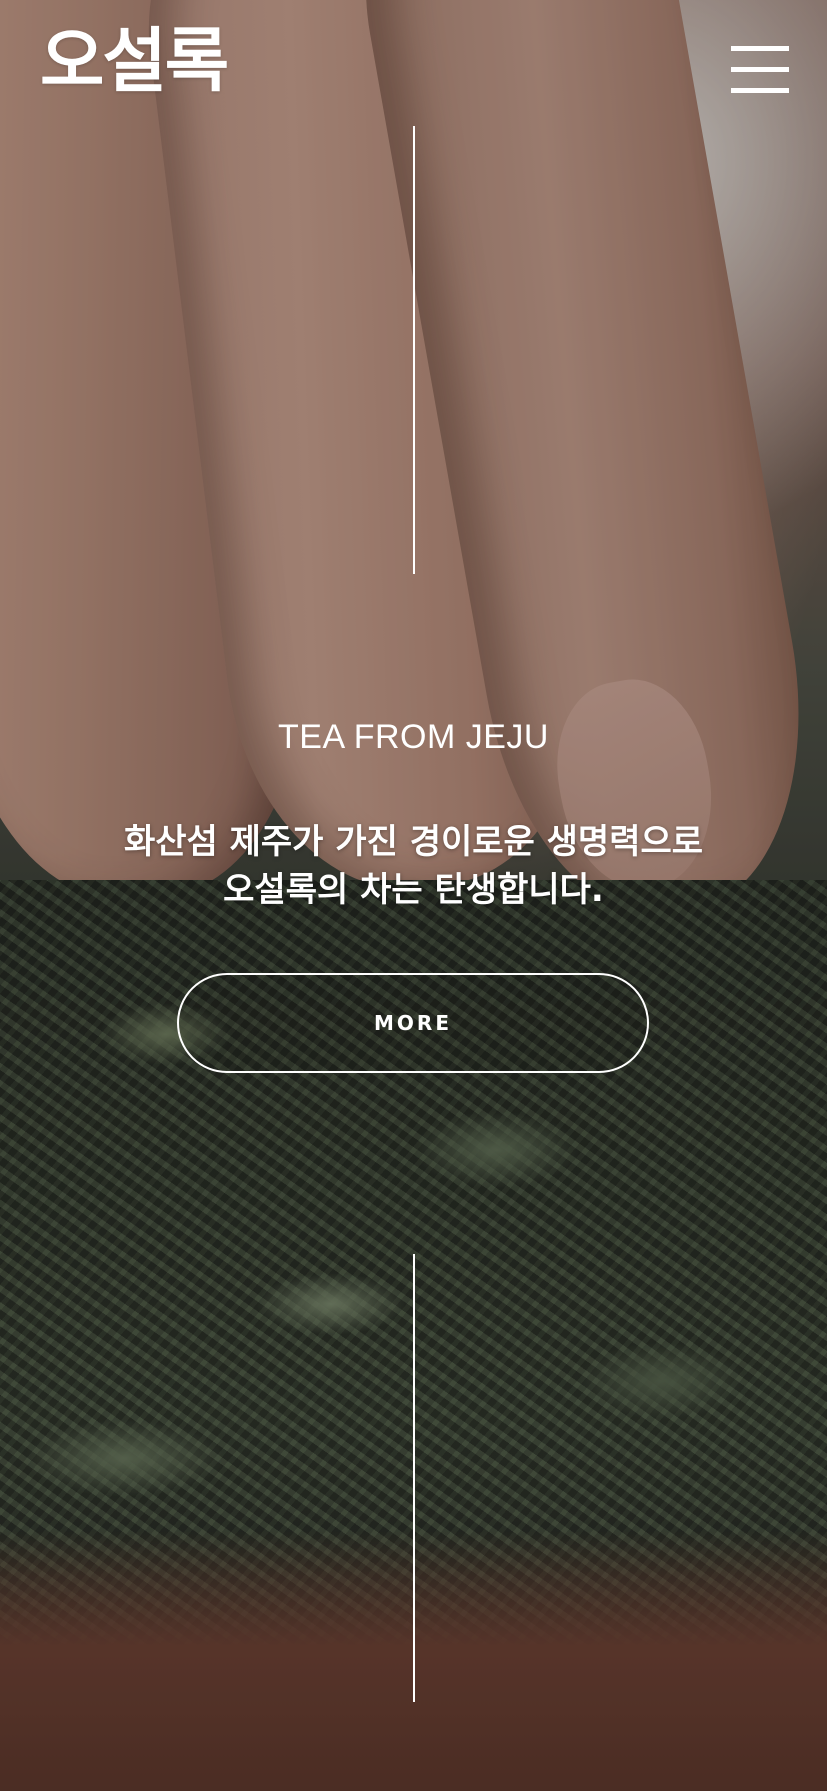 The height and width of the screenshot is (1791, 827). I want to click on brand-logo: 오설록, so click(134, 61).